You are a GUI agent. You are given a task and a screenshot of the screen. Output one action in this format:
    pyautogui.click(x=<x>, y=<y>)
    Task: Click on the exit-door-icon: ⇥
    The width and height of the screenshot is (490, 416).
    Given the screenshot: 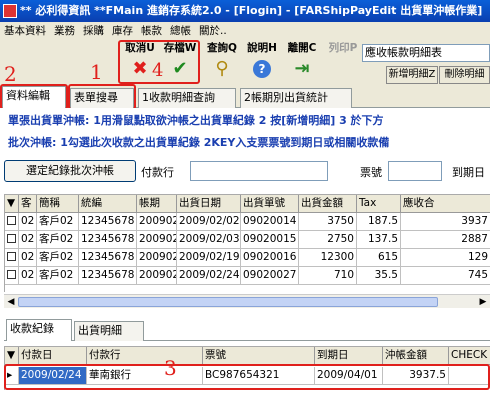 What is the action you would take?
    pyautogui.click(x=302, y=68)
    